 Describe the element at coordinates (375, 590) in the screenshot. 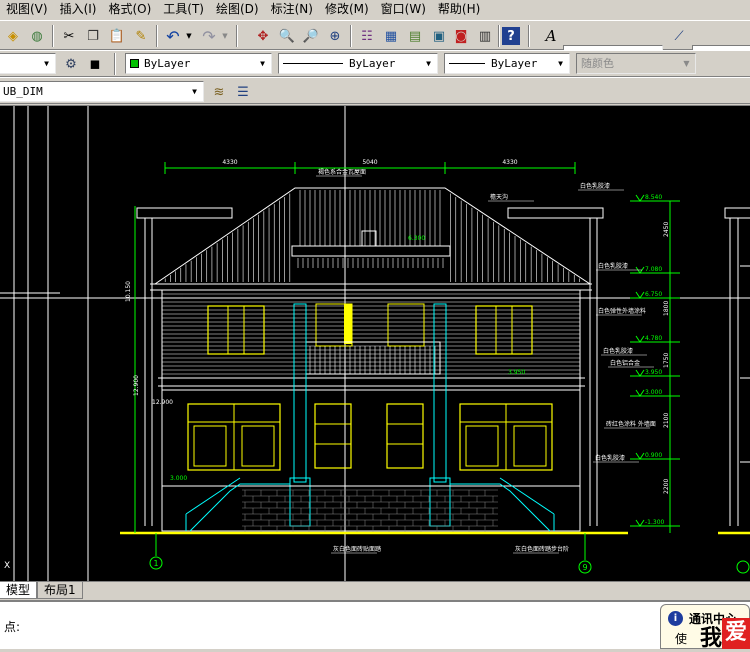

I see `layout-tabs: 模型 布局1` at that location.